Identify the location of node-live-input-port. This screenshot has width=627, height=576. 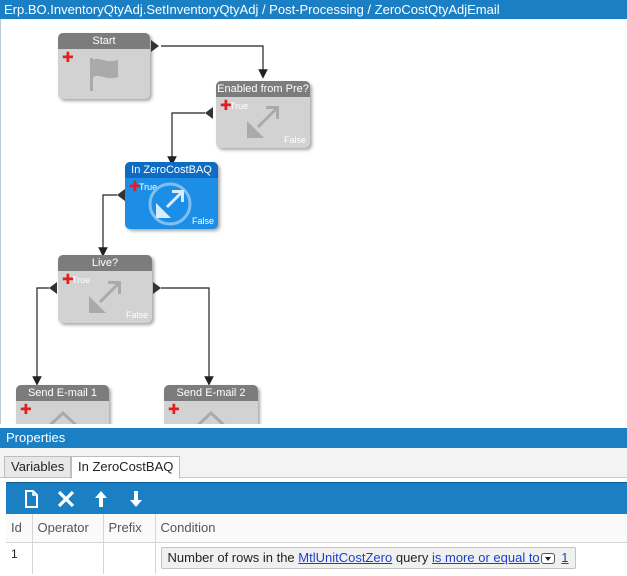
(53, 288).